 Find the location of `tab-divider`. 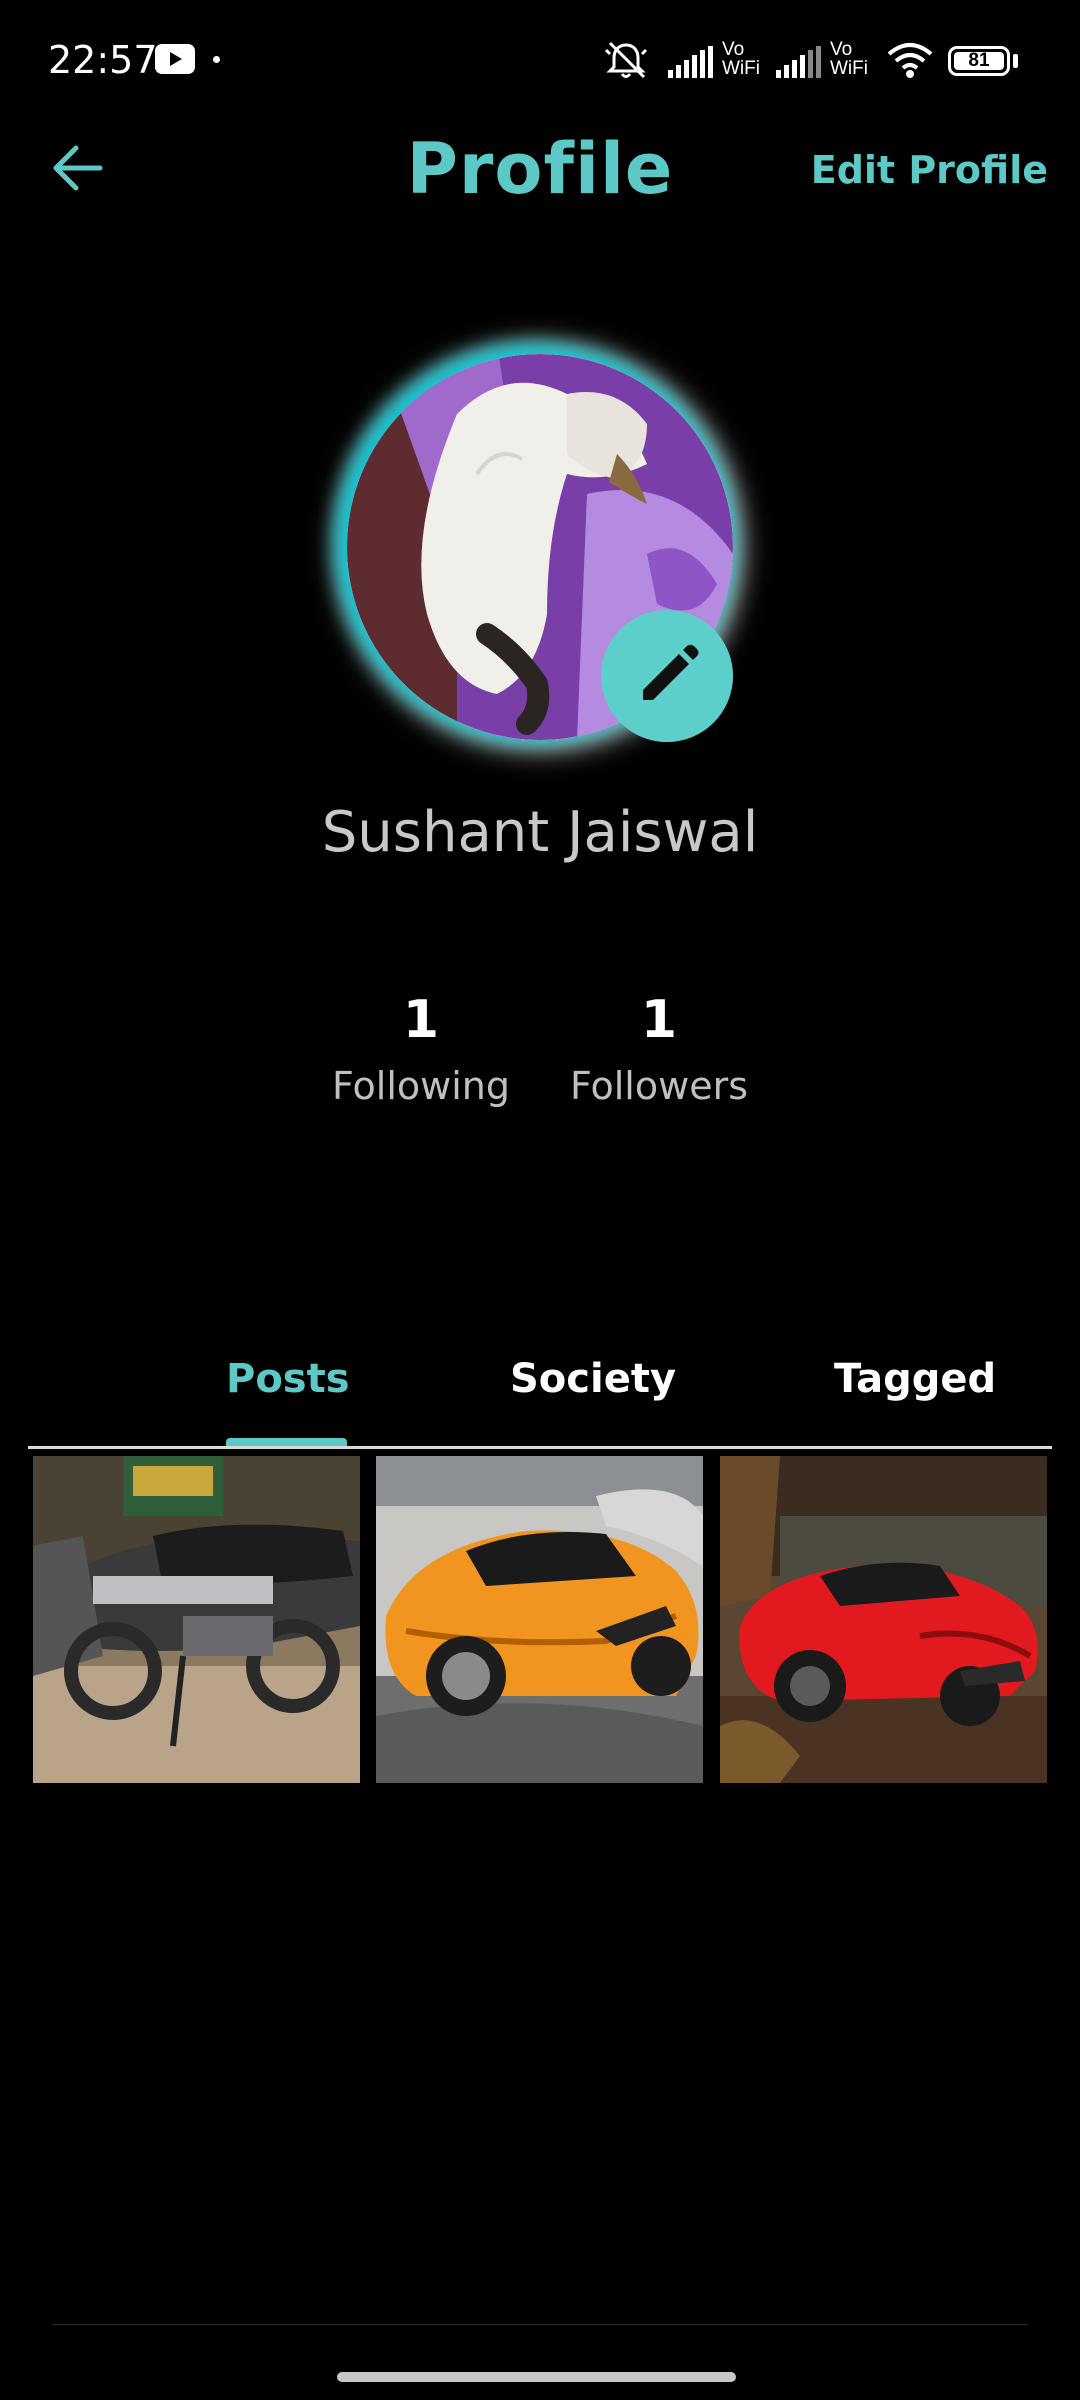

tab-divider is located at coordinates (540, 1447).